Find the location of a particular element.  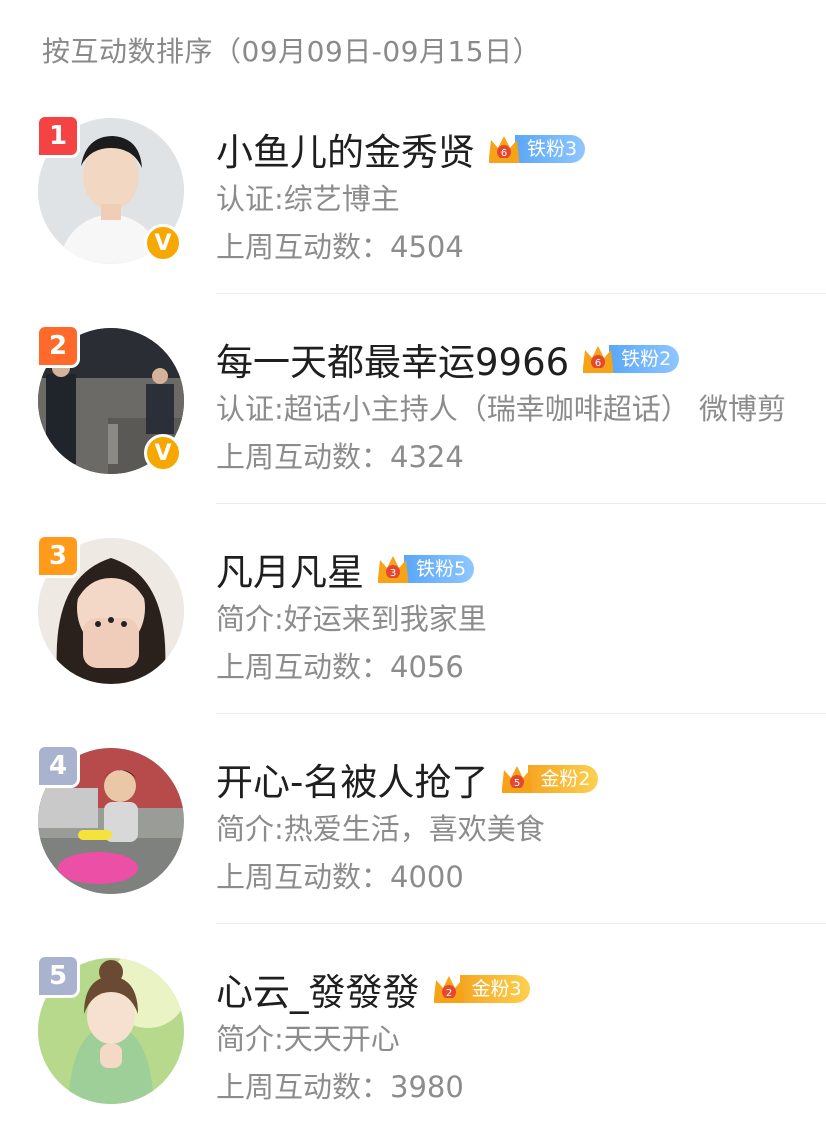

user-description: 简介:天天开心 is located at coordinates (308, 1039).